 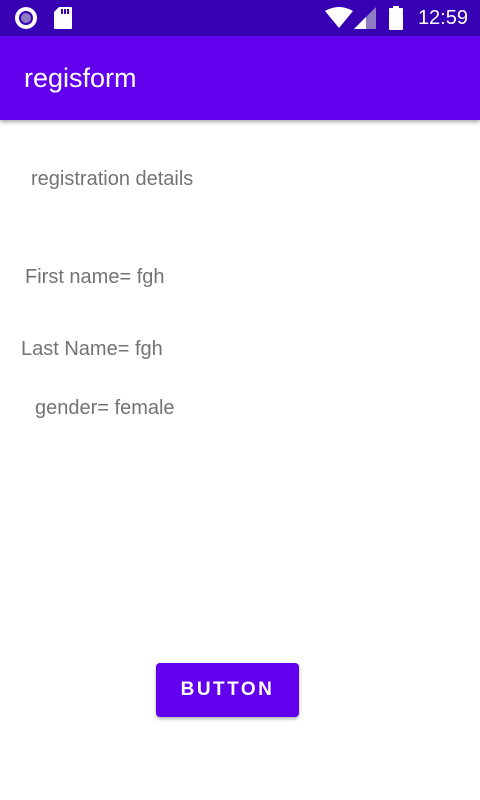 What do you see at coordinates (26, 20) in the screenshot?
I see `record-icon` at bounding box center [26, 20].